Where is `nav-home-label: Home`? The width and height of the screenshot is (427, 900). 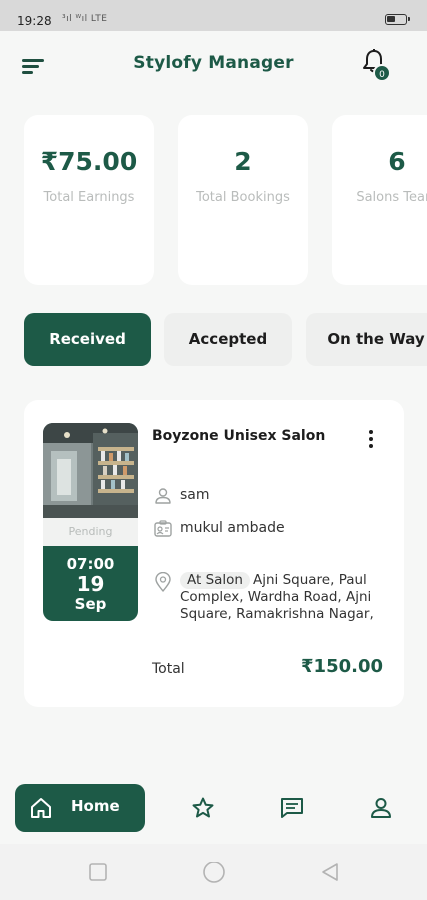 nav-home-label: Home is located at coordinates (95, 806).